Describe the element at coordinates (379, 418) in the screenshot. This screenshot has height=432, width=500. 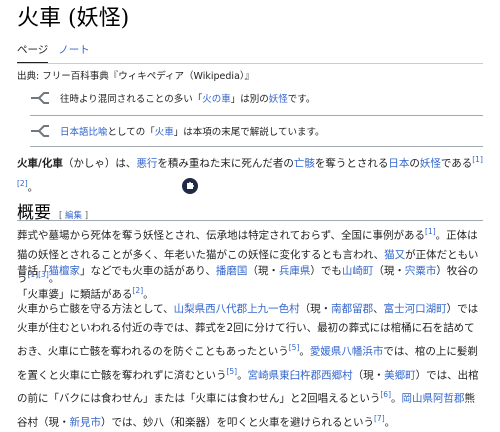
I see `citation: [7]` at that location.